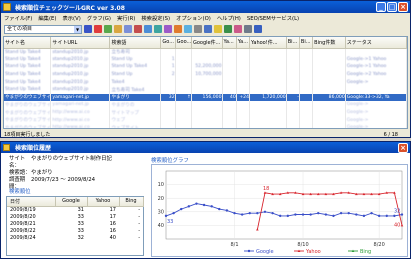  Describe the element at coordinates (273, 18) in the screenshot. I see `menu-seo-services: SEO/SEMサービス(L)` at that location.